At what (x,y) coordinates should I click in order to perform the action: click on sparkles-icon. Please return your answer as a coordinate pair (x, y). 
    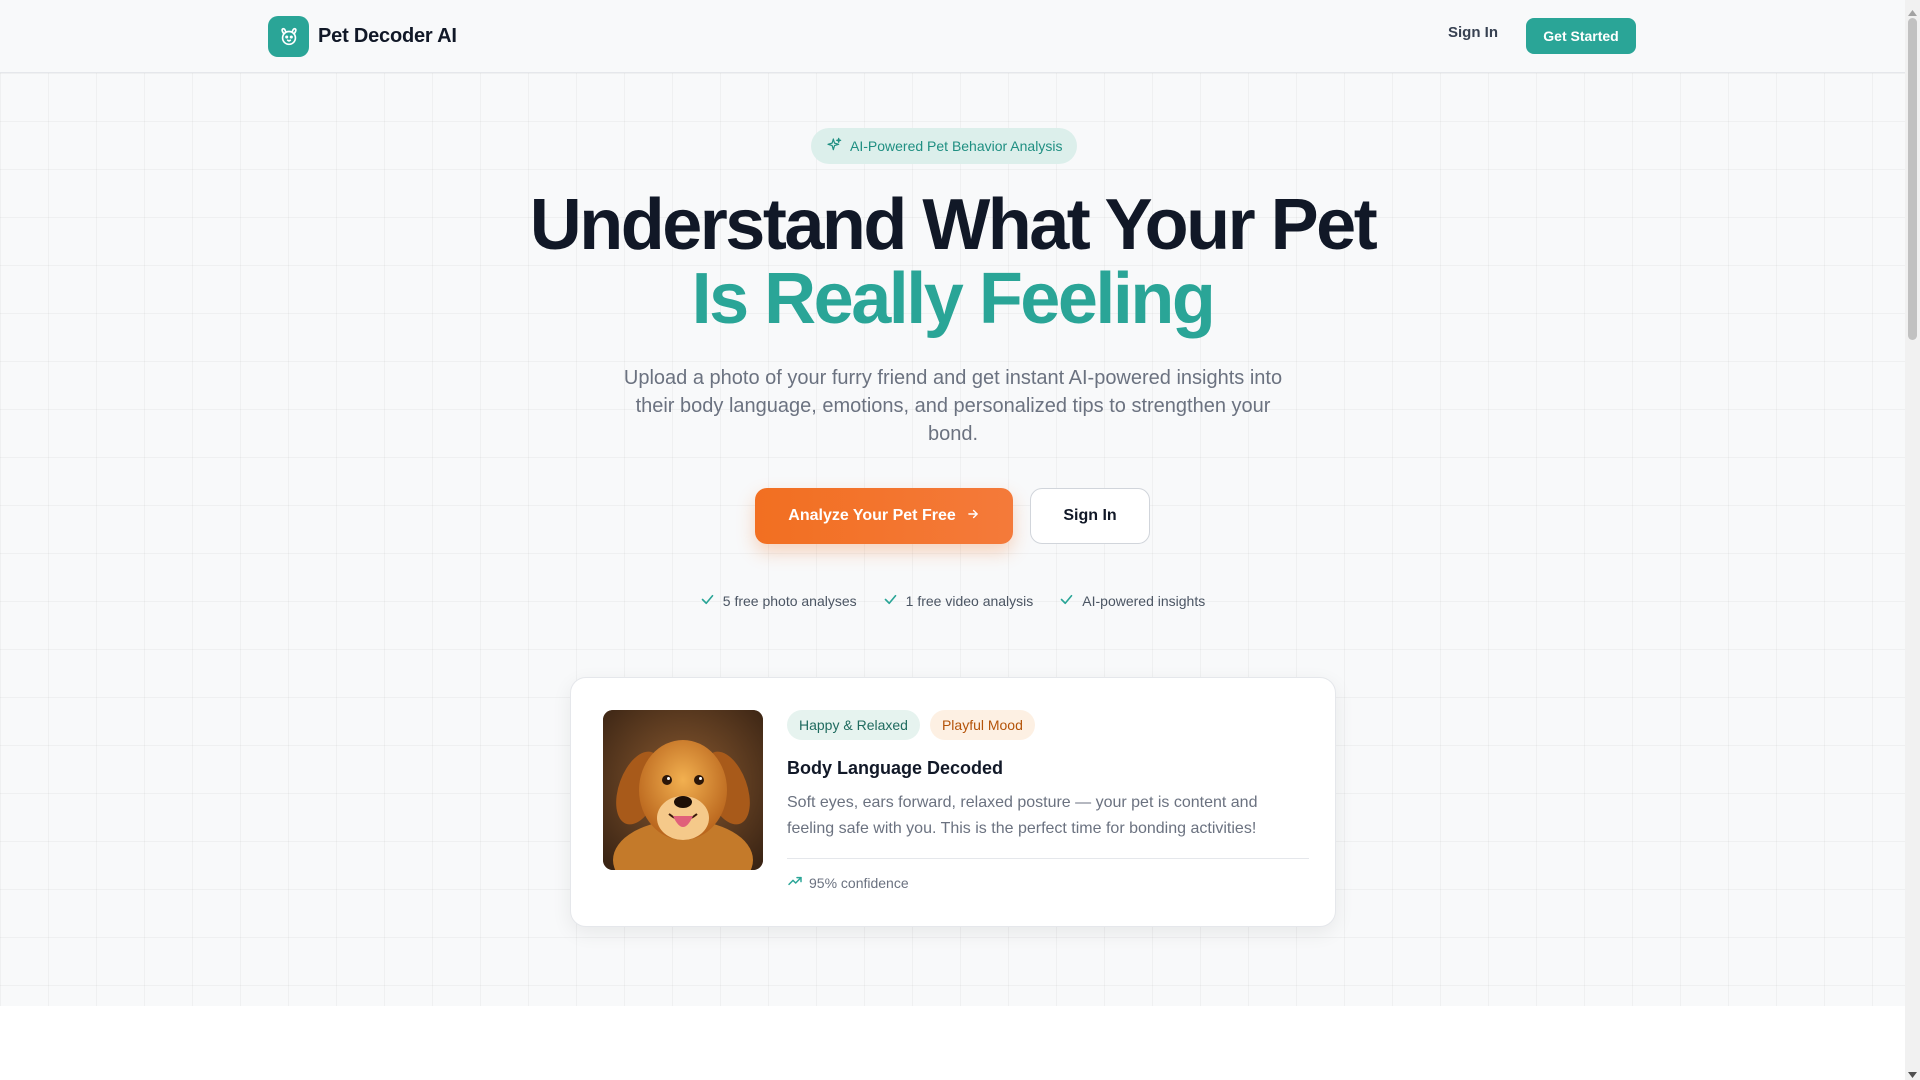
    Looking at the image, I should click on (834, 146).